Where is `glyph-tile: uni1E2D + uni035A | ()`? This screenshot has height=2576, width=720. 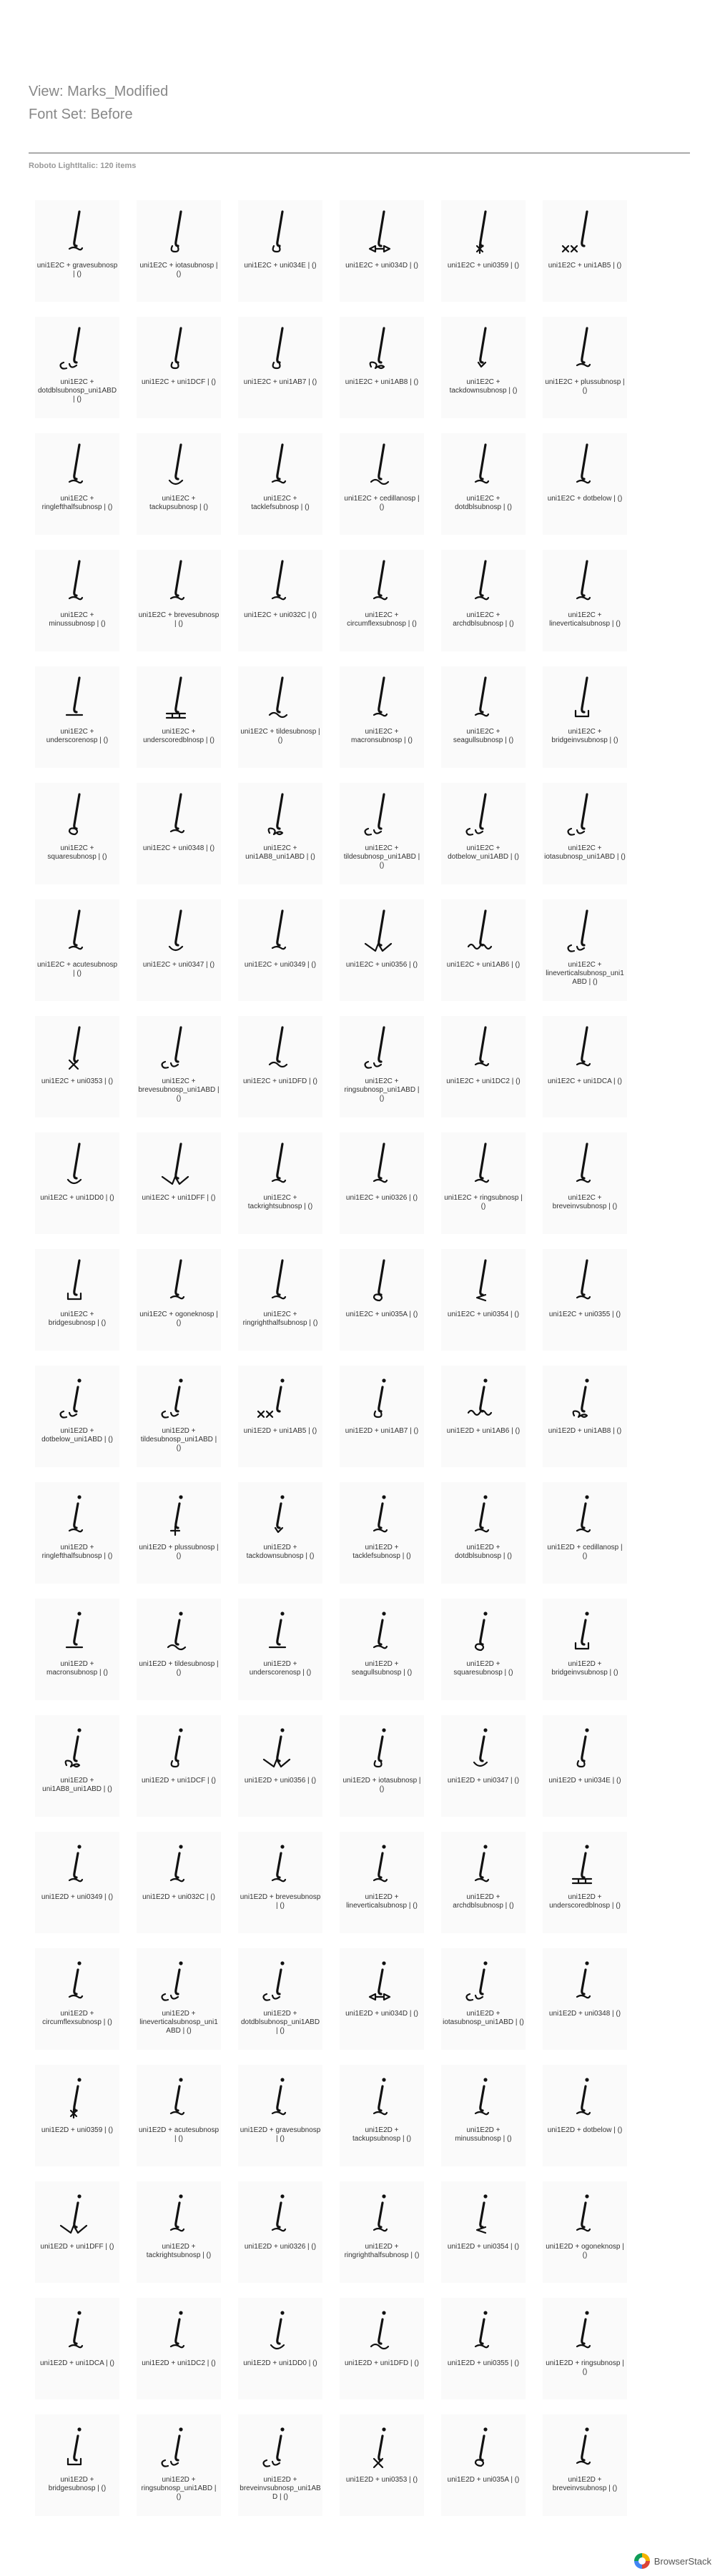
glyph-tile: uni1E2D + uni035A | () is located at coordinates (483, 2465).